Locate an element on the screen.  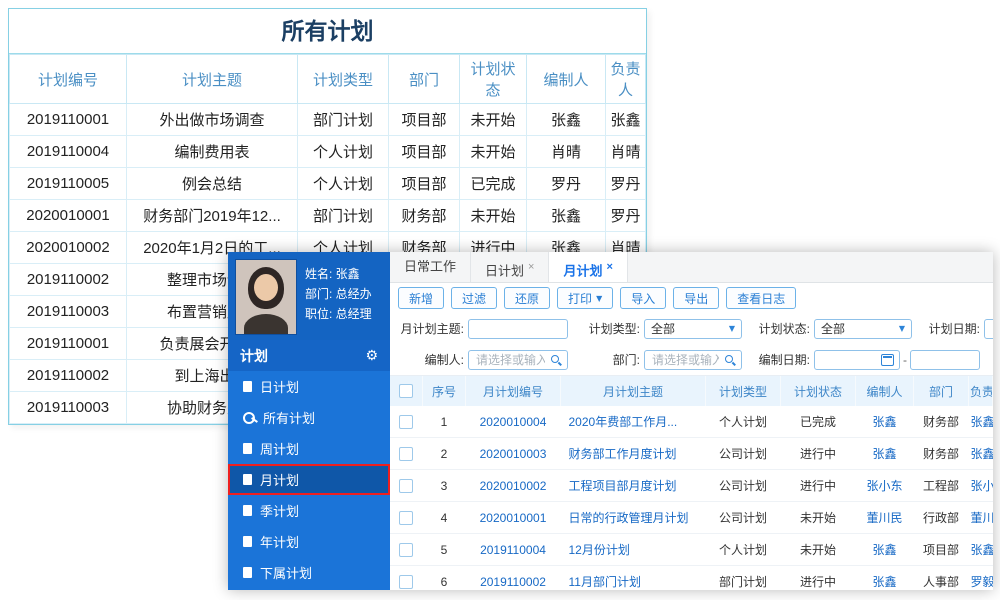
tab-daily-work: 日常工作 is located at coordinates (431, 267).